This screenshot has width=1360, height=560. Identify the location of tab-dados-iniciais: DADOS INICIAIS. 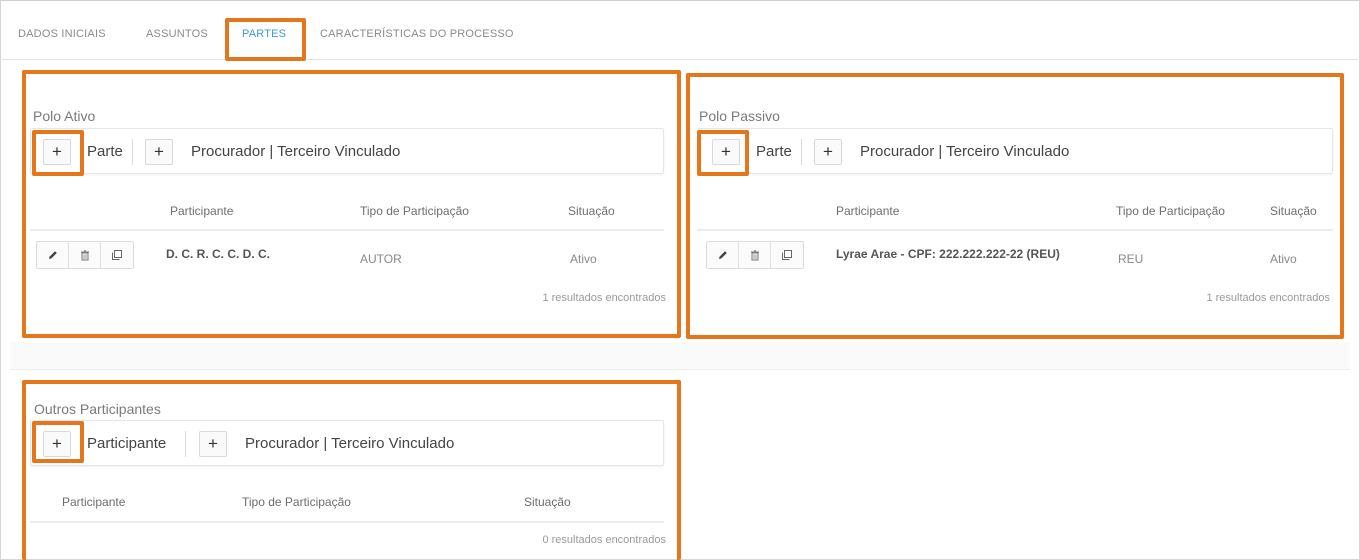
(62, 34).